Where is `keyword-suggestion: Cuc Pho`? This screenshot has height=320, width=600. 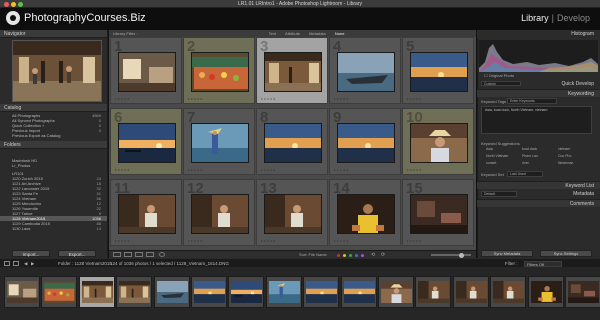 keyword-suggestion: Cuc Pho is located at coordinates (564, 156).